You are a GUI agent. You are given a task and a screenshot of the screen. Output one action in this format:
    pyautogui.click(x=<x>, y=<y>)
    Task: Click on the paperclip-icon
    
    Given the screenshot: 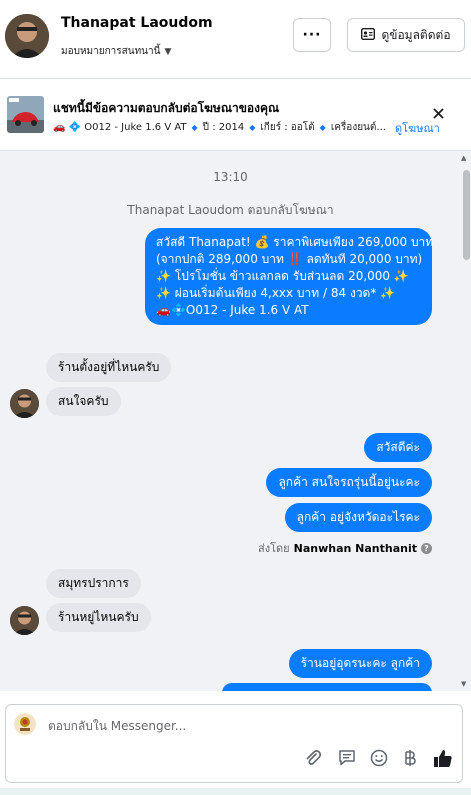 What is the action you would take?
    pyautogui.click(x=313, y=758)
    